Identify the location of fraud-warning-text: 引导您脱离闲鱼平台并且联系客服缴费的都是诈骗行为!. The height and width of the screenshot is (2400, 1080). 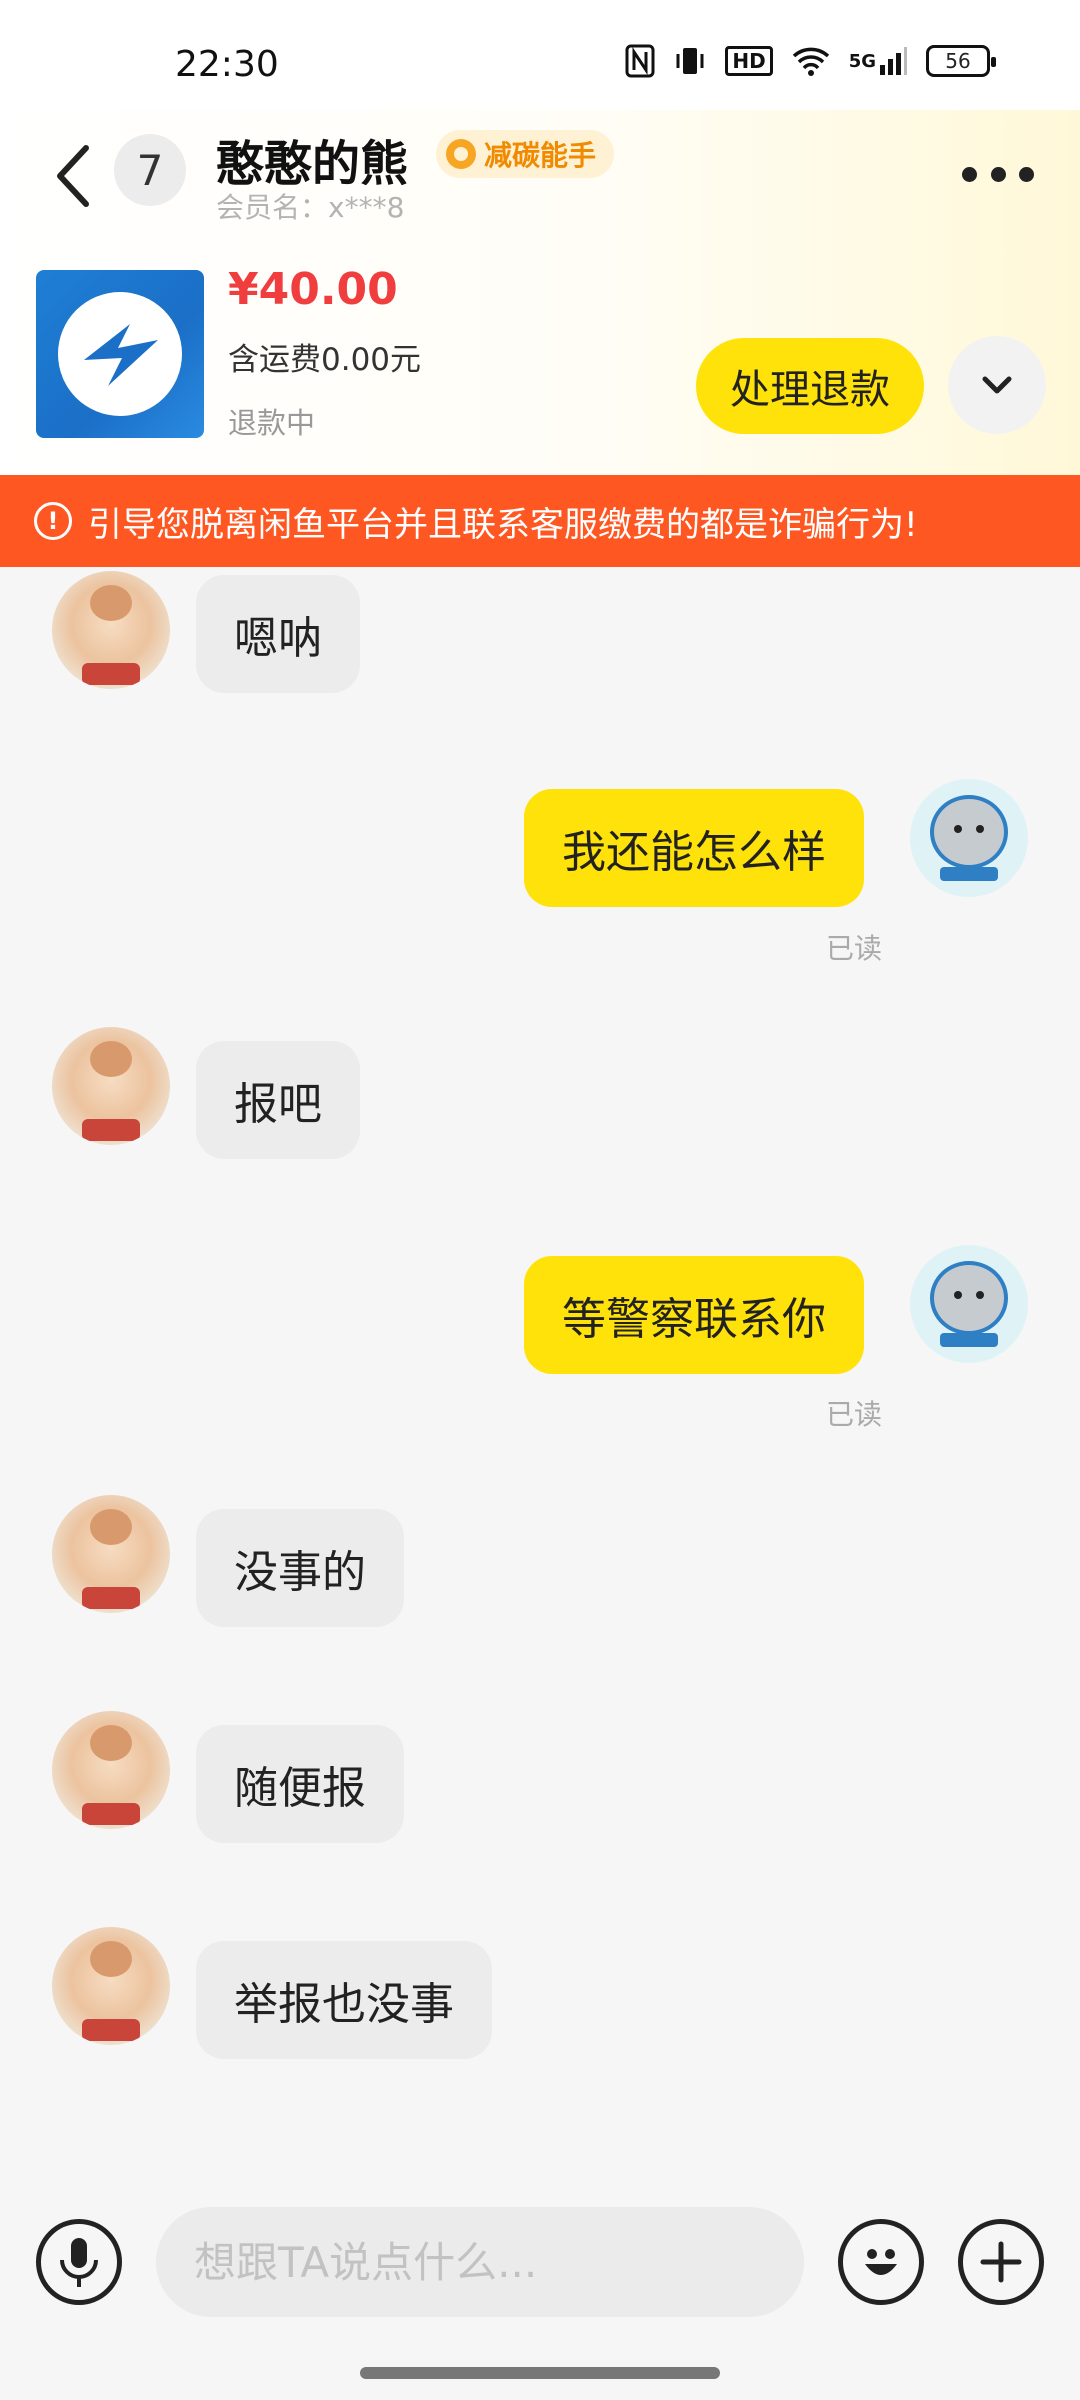
(503, 524).